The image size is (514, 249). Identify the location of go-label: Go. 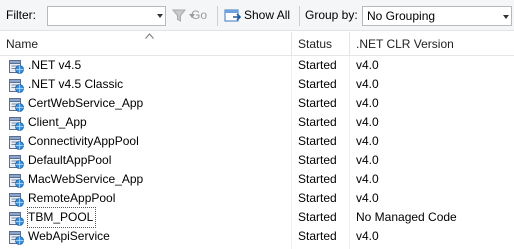
(199, 15).